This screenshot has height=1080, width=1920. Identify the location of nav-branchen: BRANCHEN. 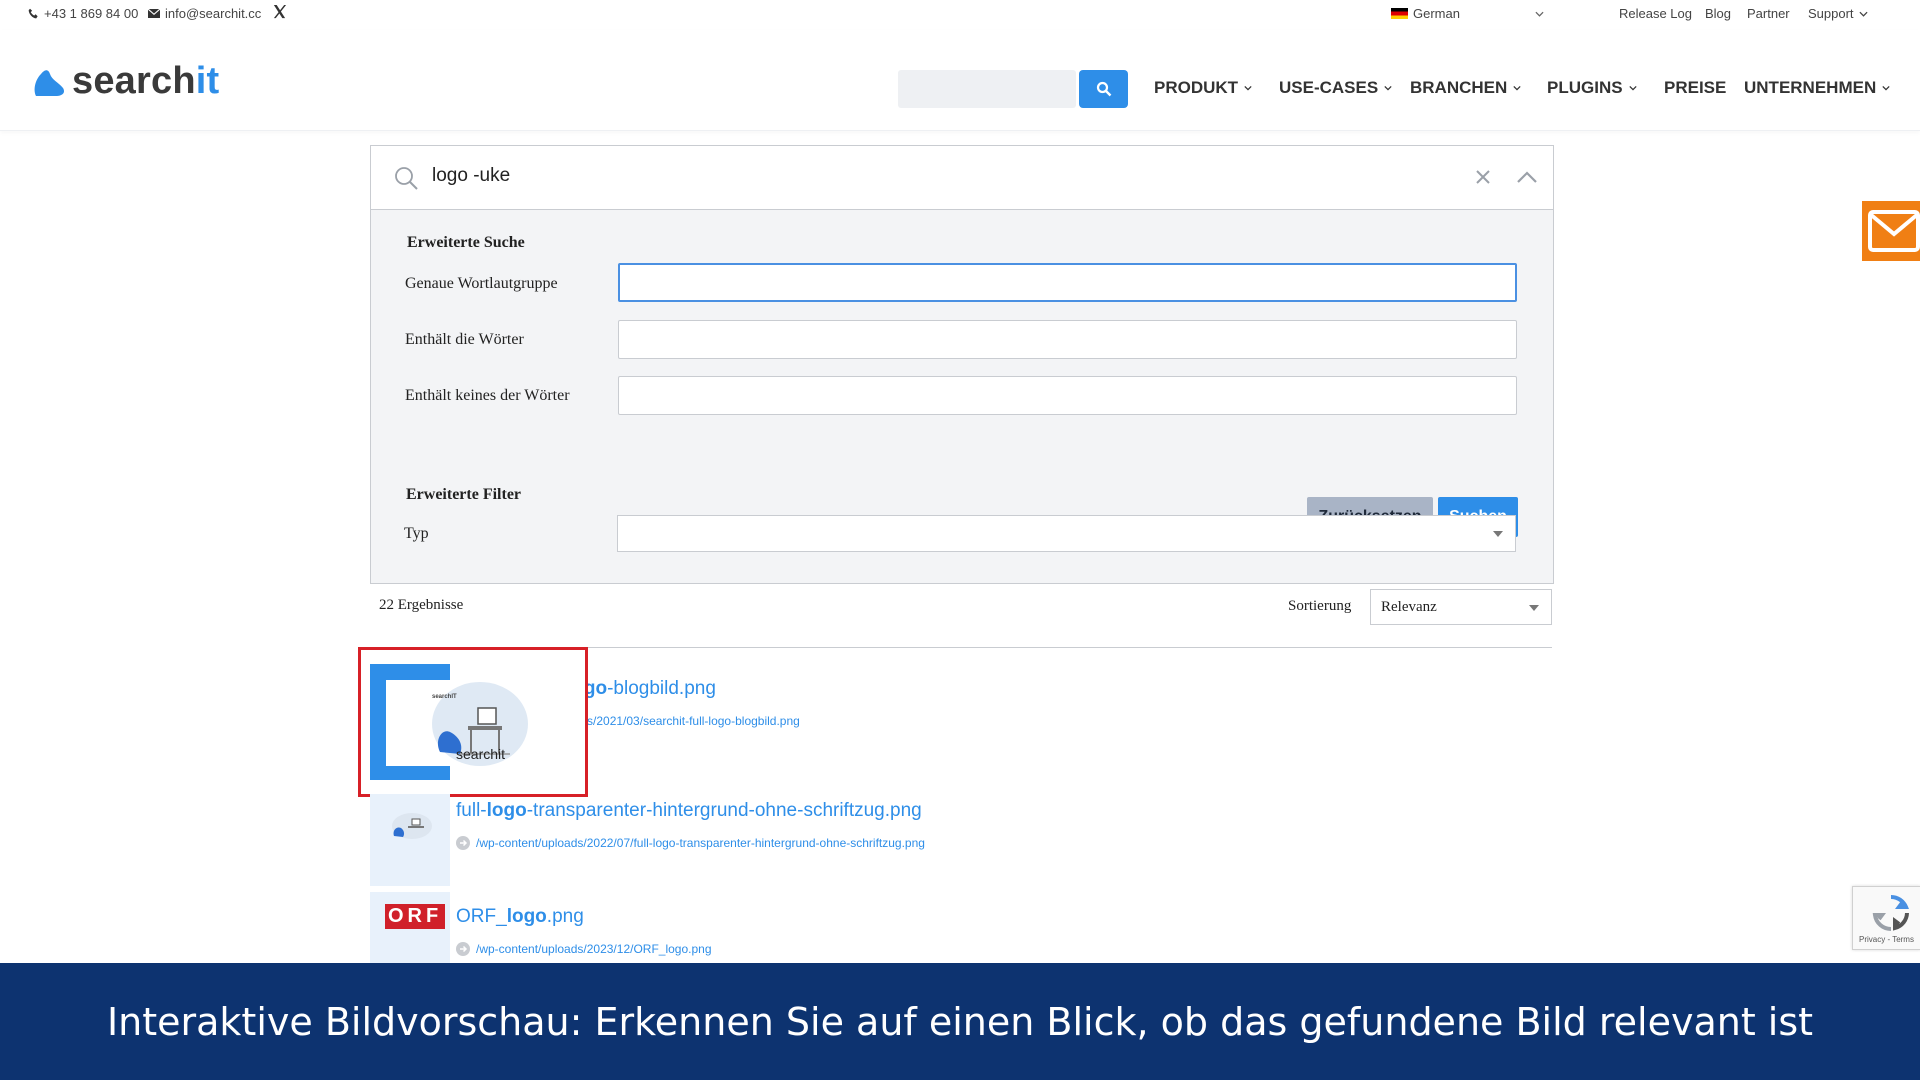
(1465, 88).